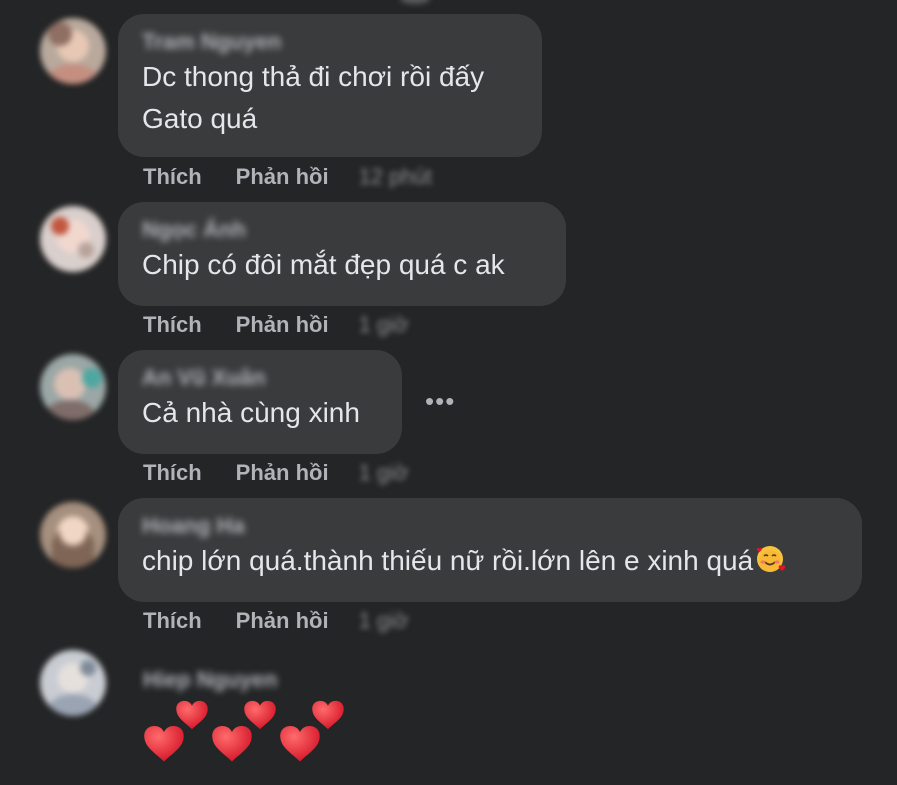 This screenshot has height=785, width=897. I want to click on comment-author: Hoang Ha, so click(490, 526).